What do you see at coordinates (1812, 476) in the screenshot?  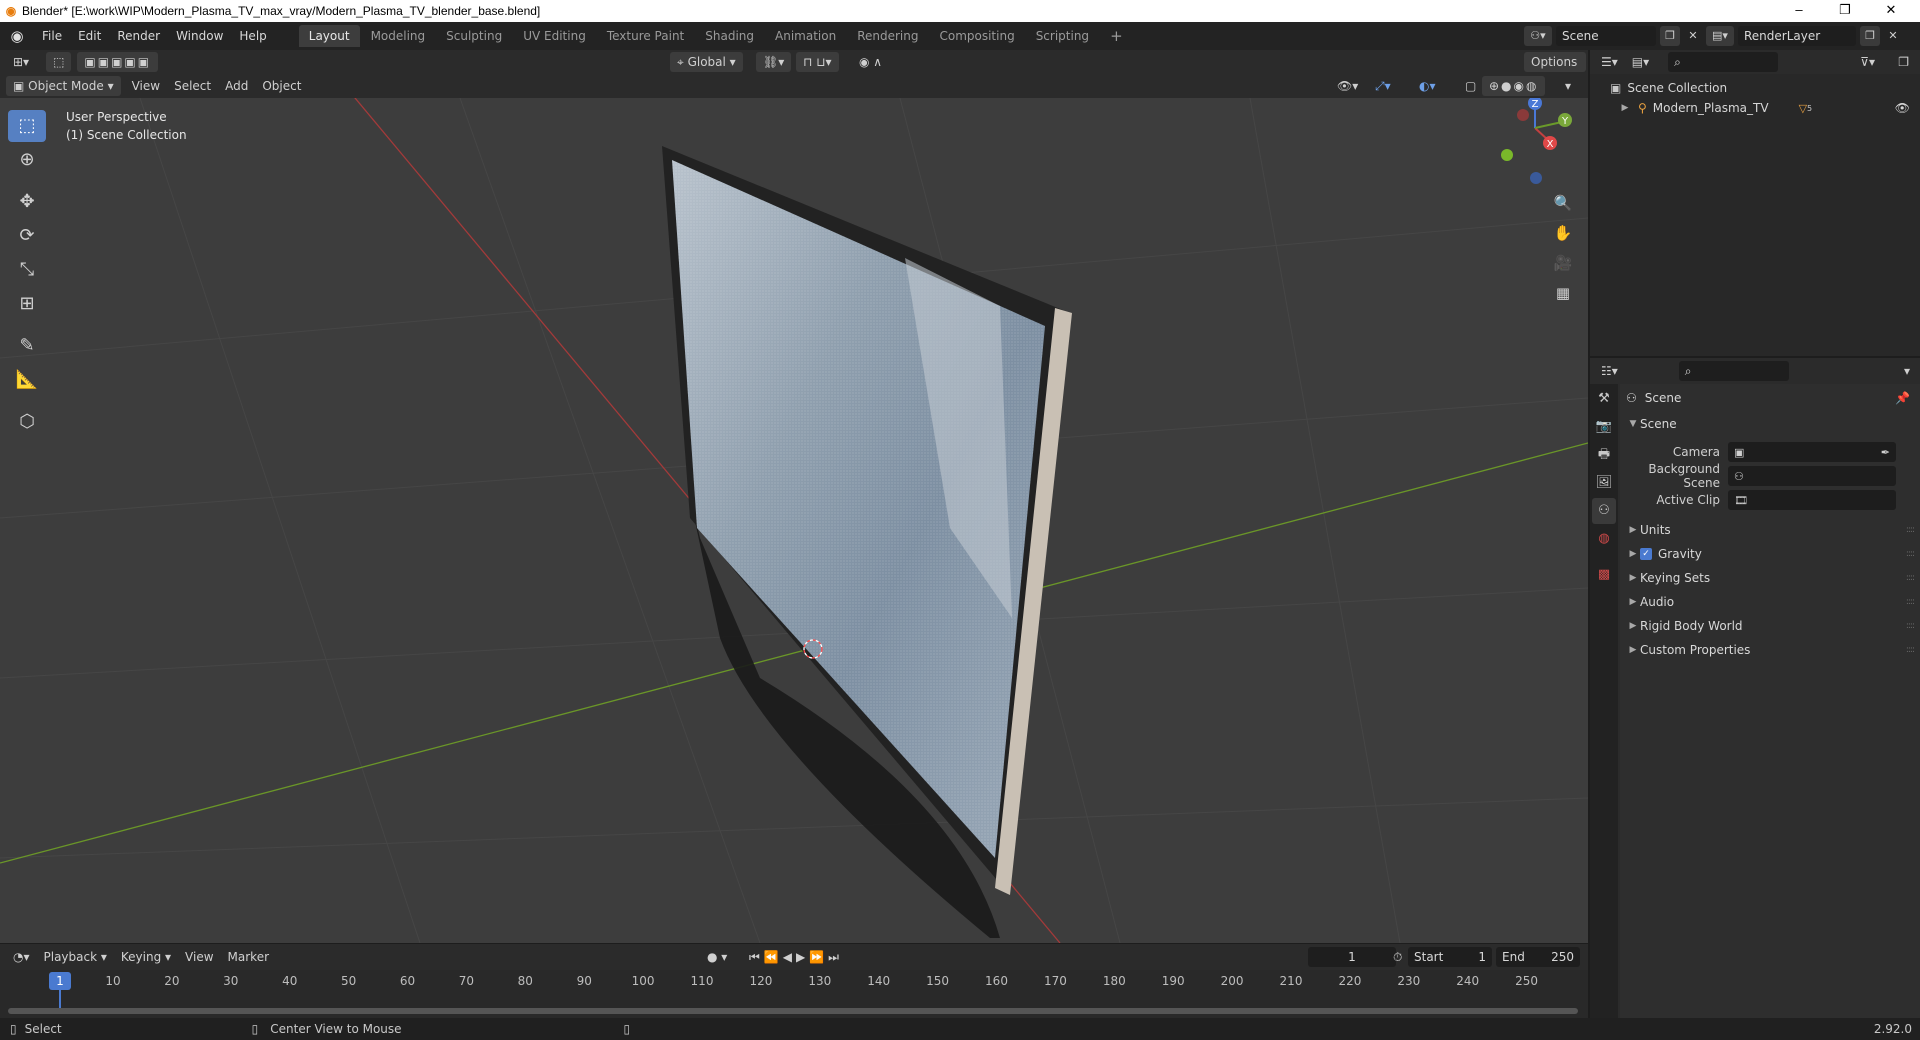 I see `background-scene-field: ⚇` at bounding box center [1812, 476].